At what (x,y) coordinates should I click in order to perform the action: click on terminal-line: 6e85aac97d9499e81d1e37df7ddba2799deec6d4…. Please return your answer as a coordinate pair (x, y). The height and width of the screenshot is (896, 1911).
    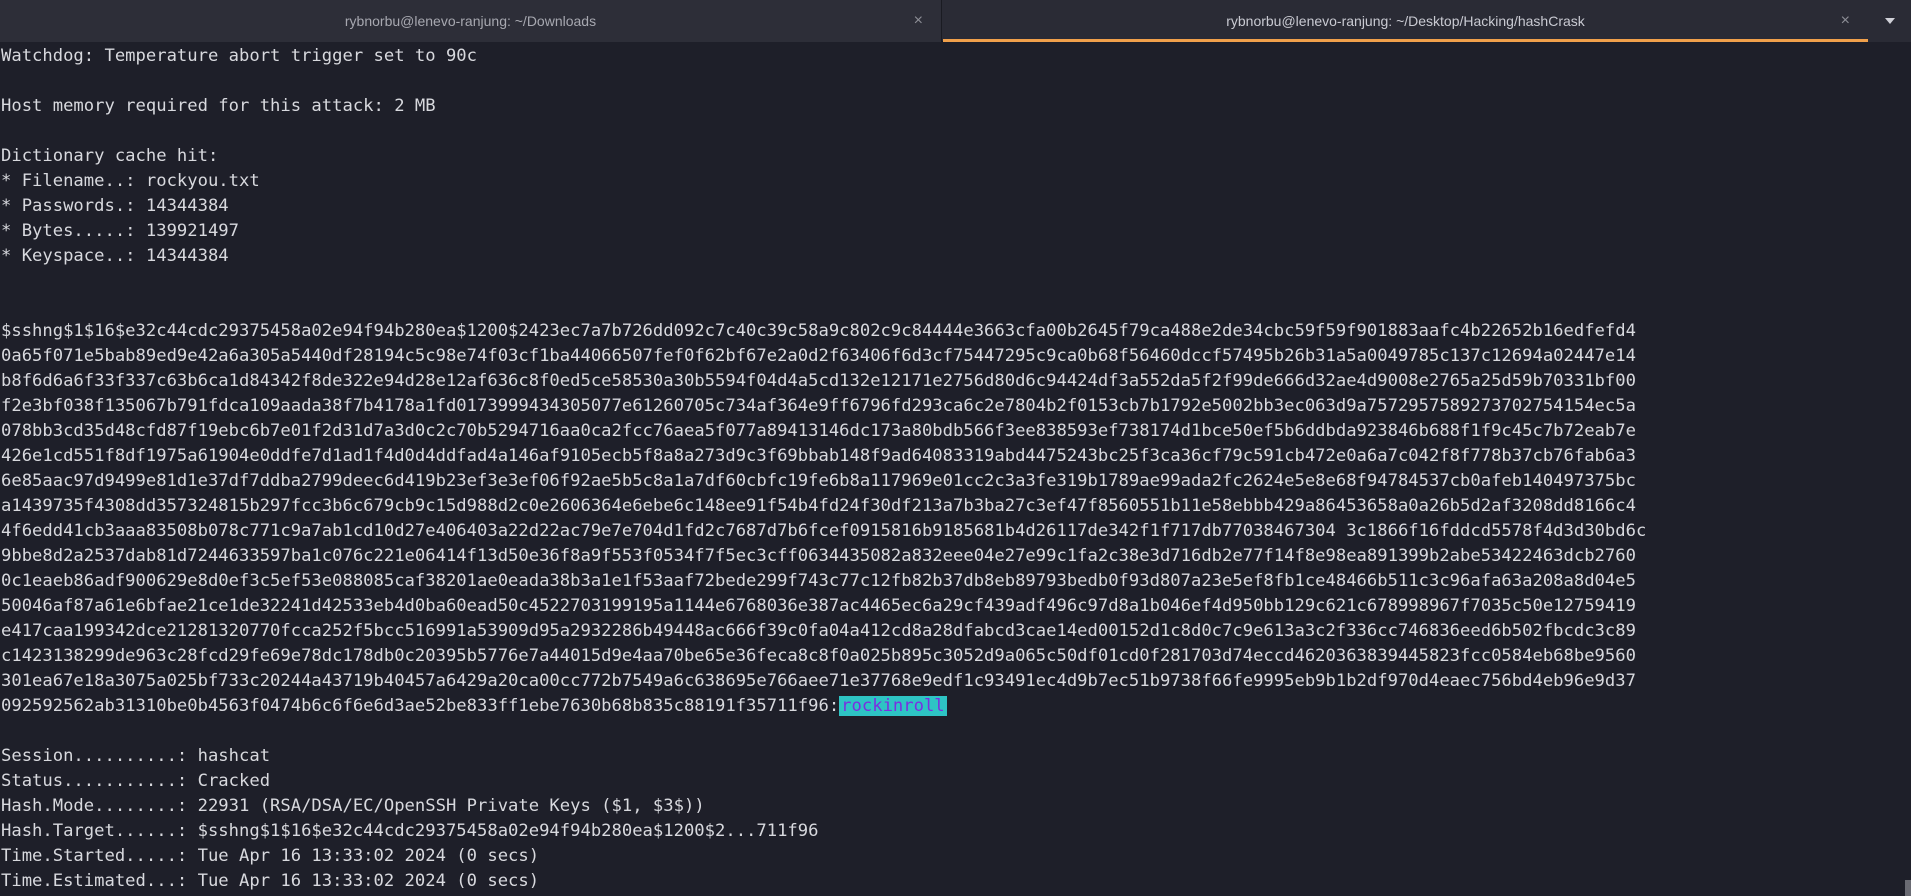
    Looking at the image, I should click on (818, 481).